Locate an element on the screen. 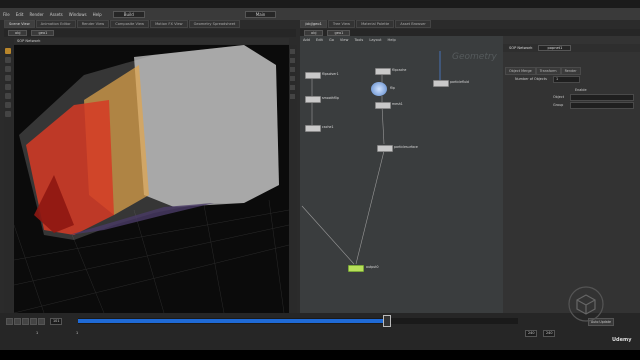  step-back-icon is located at coordinates (17, 321).